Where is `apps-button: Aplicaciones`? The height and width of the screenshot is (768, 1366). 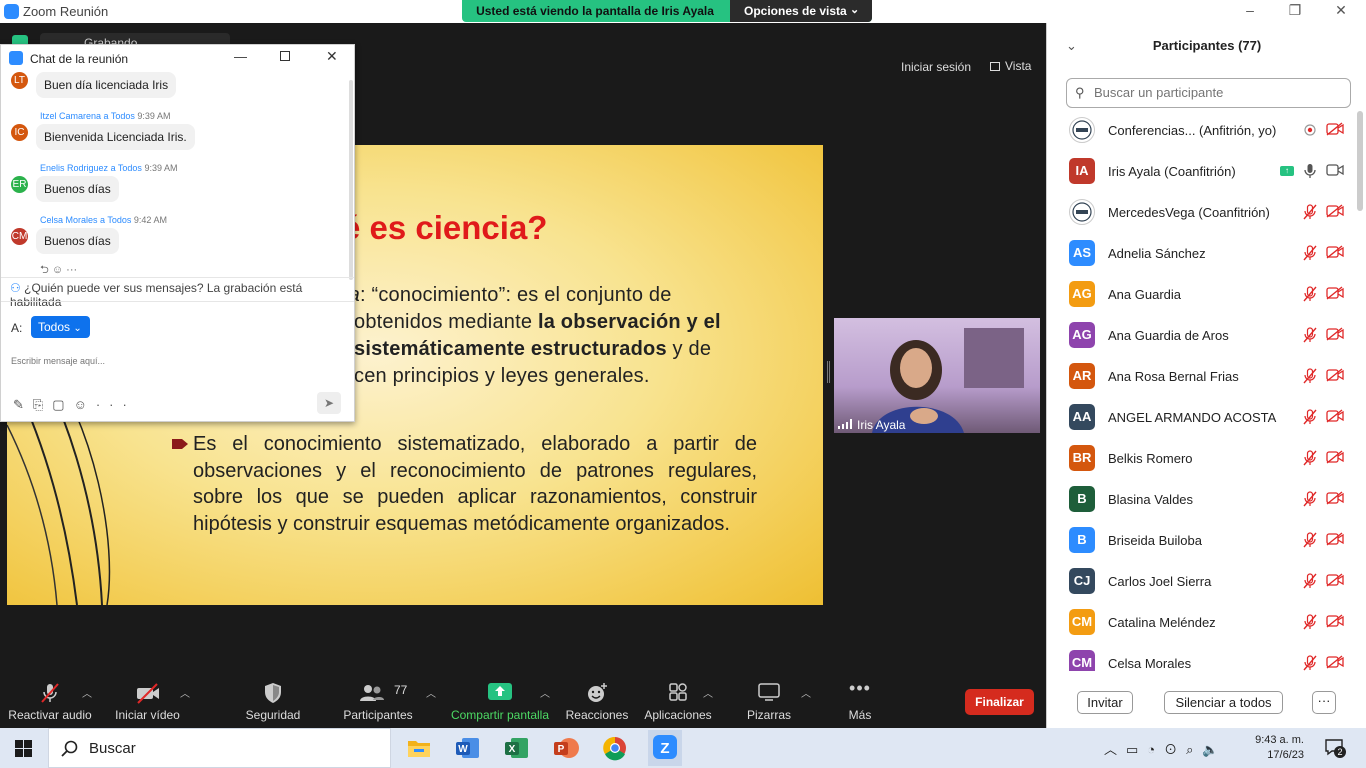
apps-button: Aplicaciones is located at coordinates (678, 700).